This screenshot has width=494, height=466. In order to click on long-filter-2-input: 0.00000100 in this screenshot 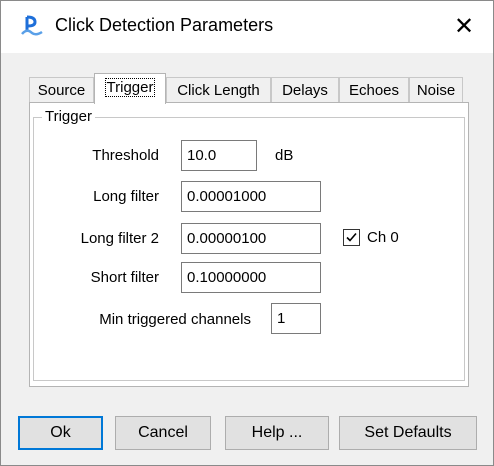, I will do `click(251, 238)`.